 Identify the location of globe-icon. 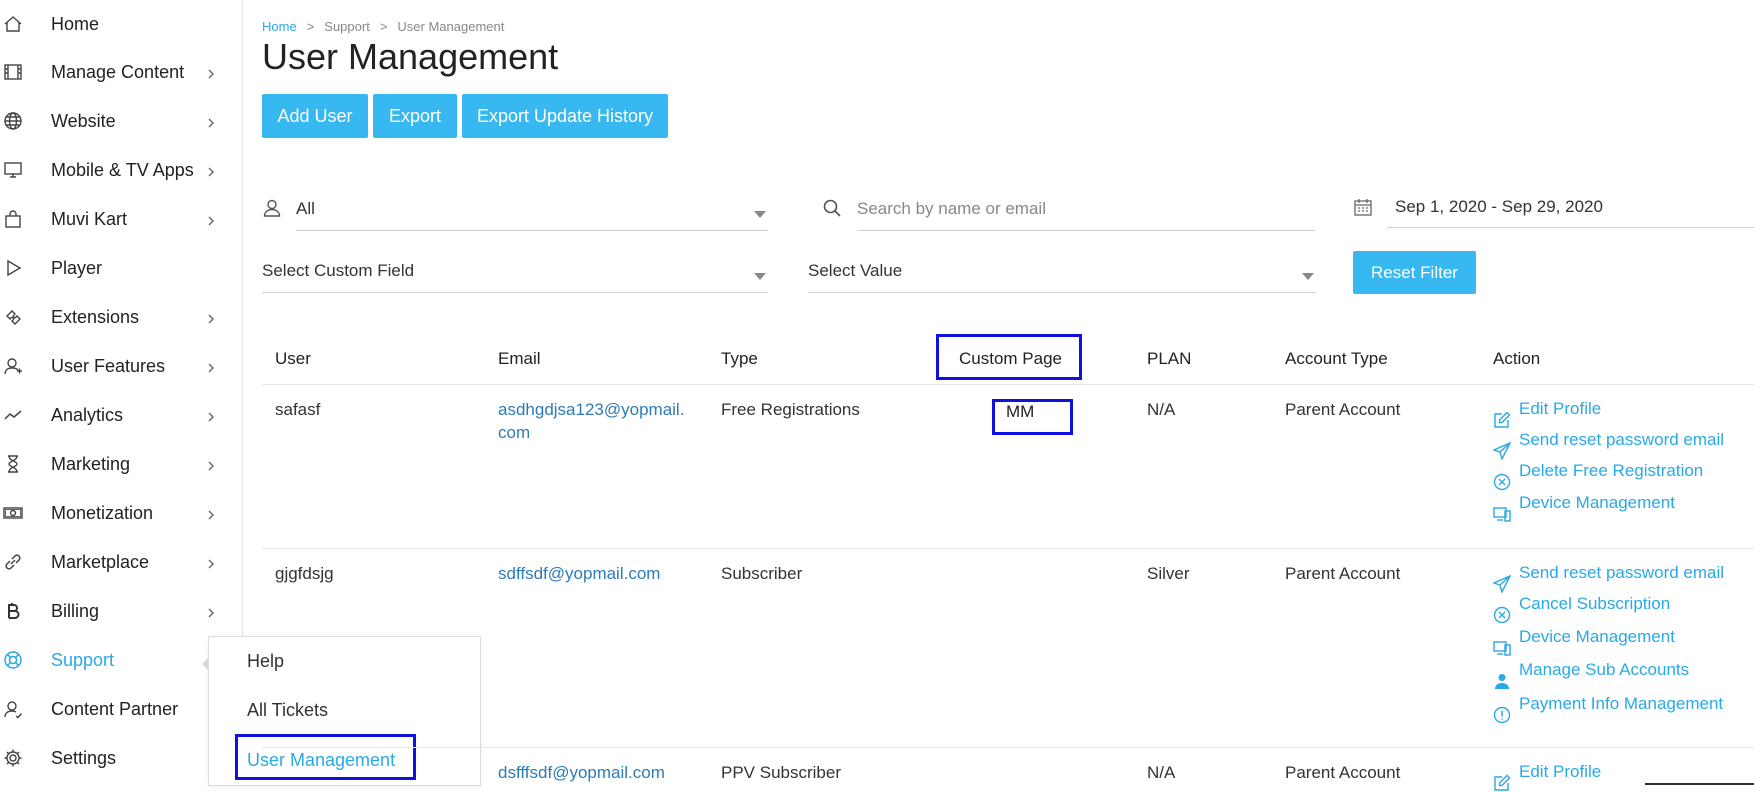
(13, 121).